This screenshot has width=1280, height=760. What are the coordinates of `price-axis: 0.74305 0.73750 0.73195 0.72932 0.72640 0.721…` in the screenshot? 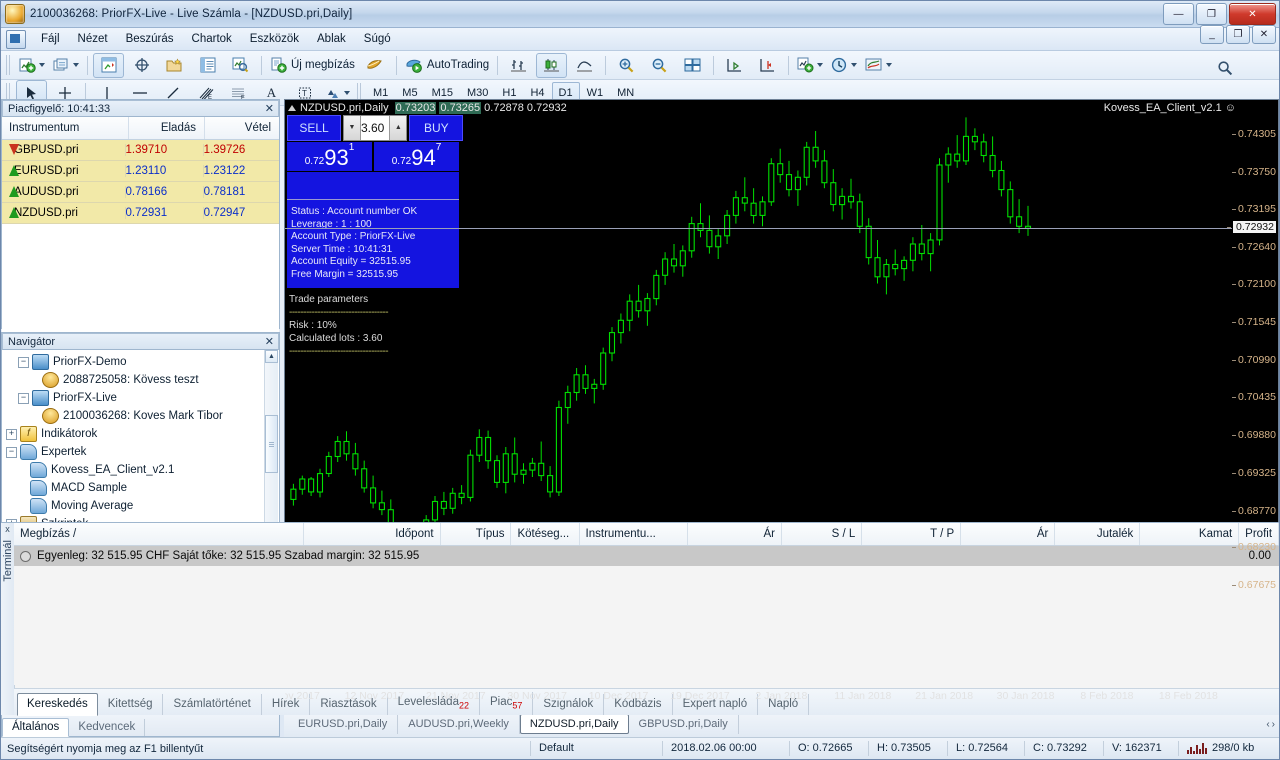 It's located at (1252, 393).